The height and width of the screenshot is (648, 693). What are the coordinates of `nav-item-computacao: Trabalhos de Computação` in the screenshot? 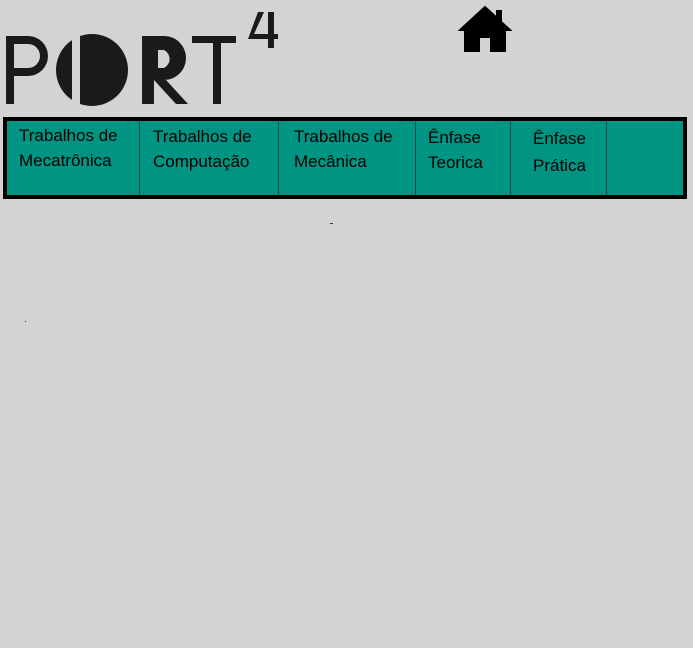 It's located at (209, 158).